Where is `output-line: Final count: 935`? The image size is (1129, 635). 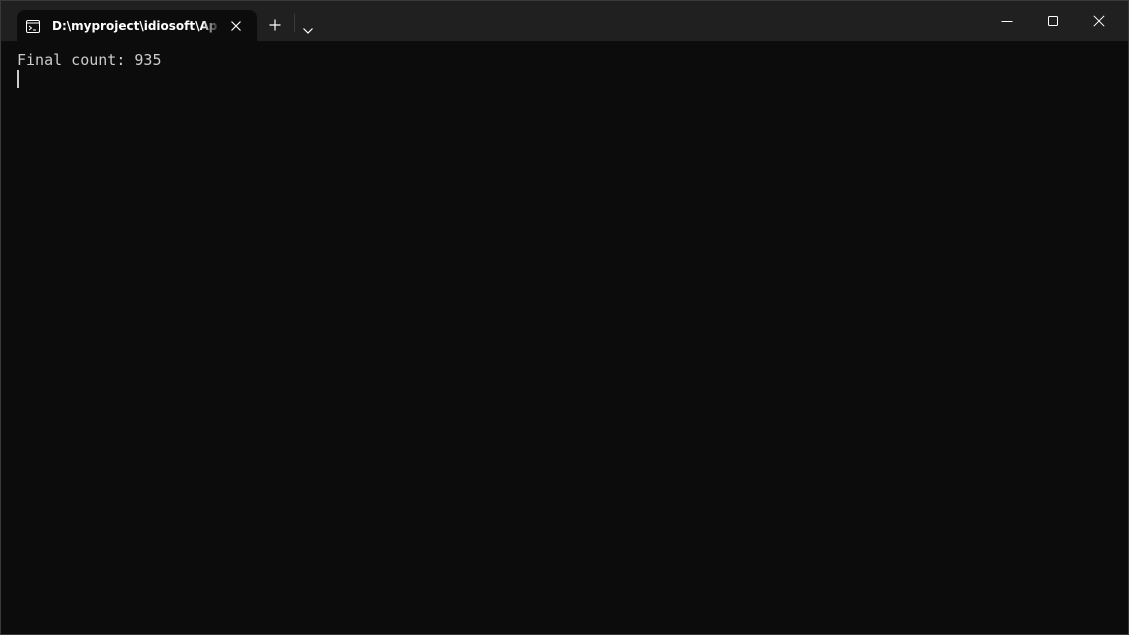
output-line: Final count: 935 is located at coordinates (89, 60).